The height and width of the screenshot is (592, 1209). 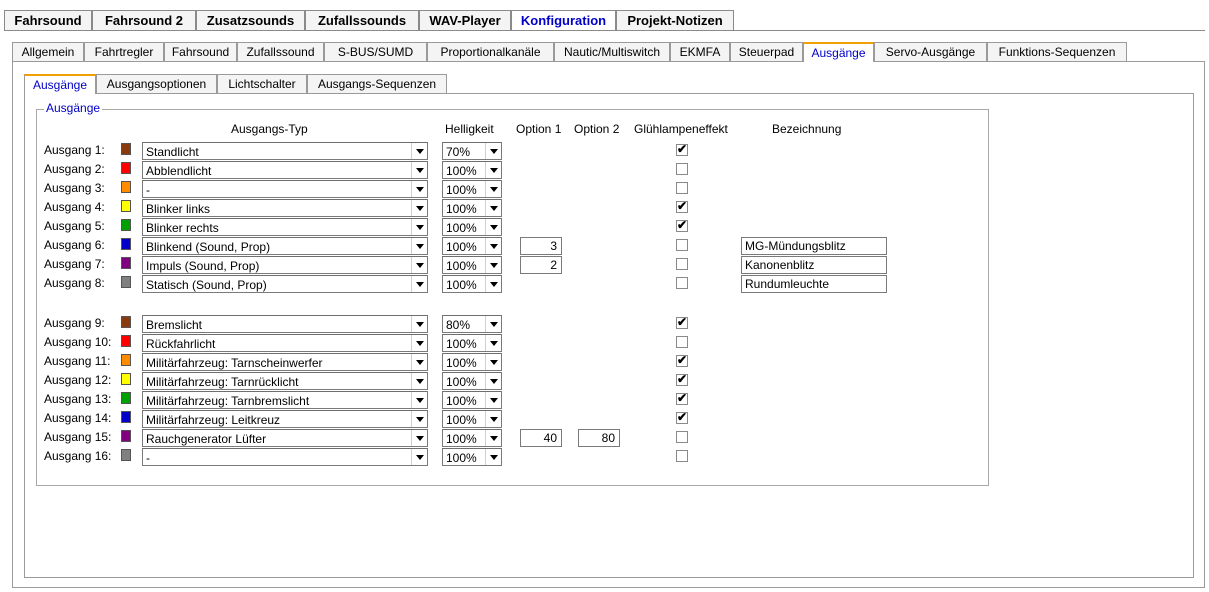 I want to click on output-type-select: Blinkend (Sound, Prop), so click(x=285, y=246).